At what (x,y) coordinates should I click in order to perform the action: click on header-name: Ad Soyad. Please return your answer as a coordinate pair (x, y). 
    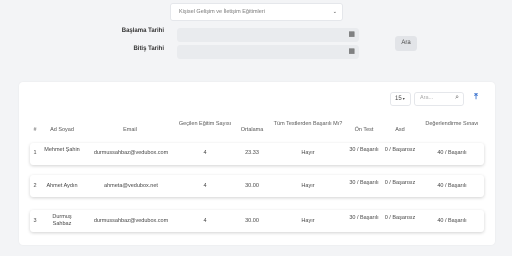
    Looking at the image, I should click on (62, 130).